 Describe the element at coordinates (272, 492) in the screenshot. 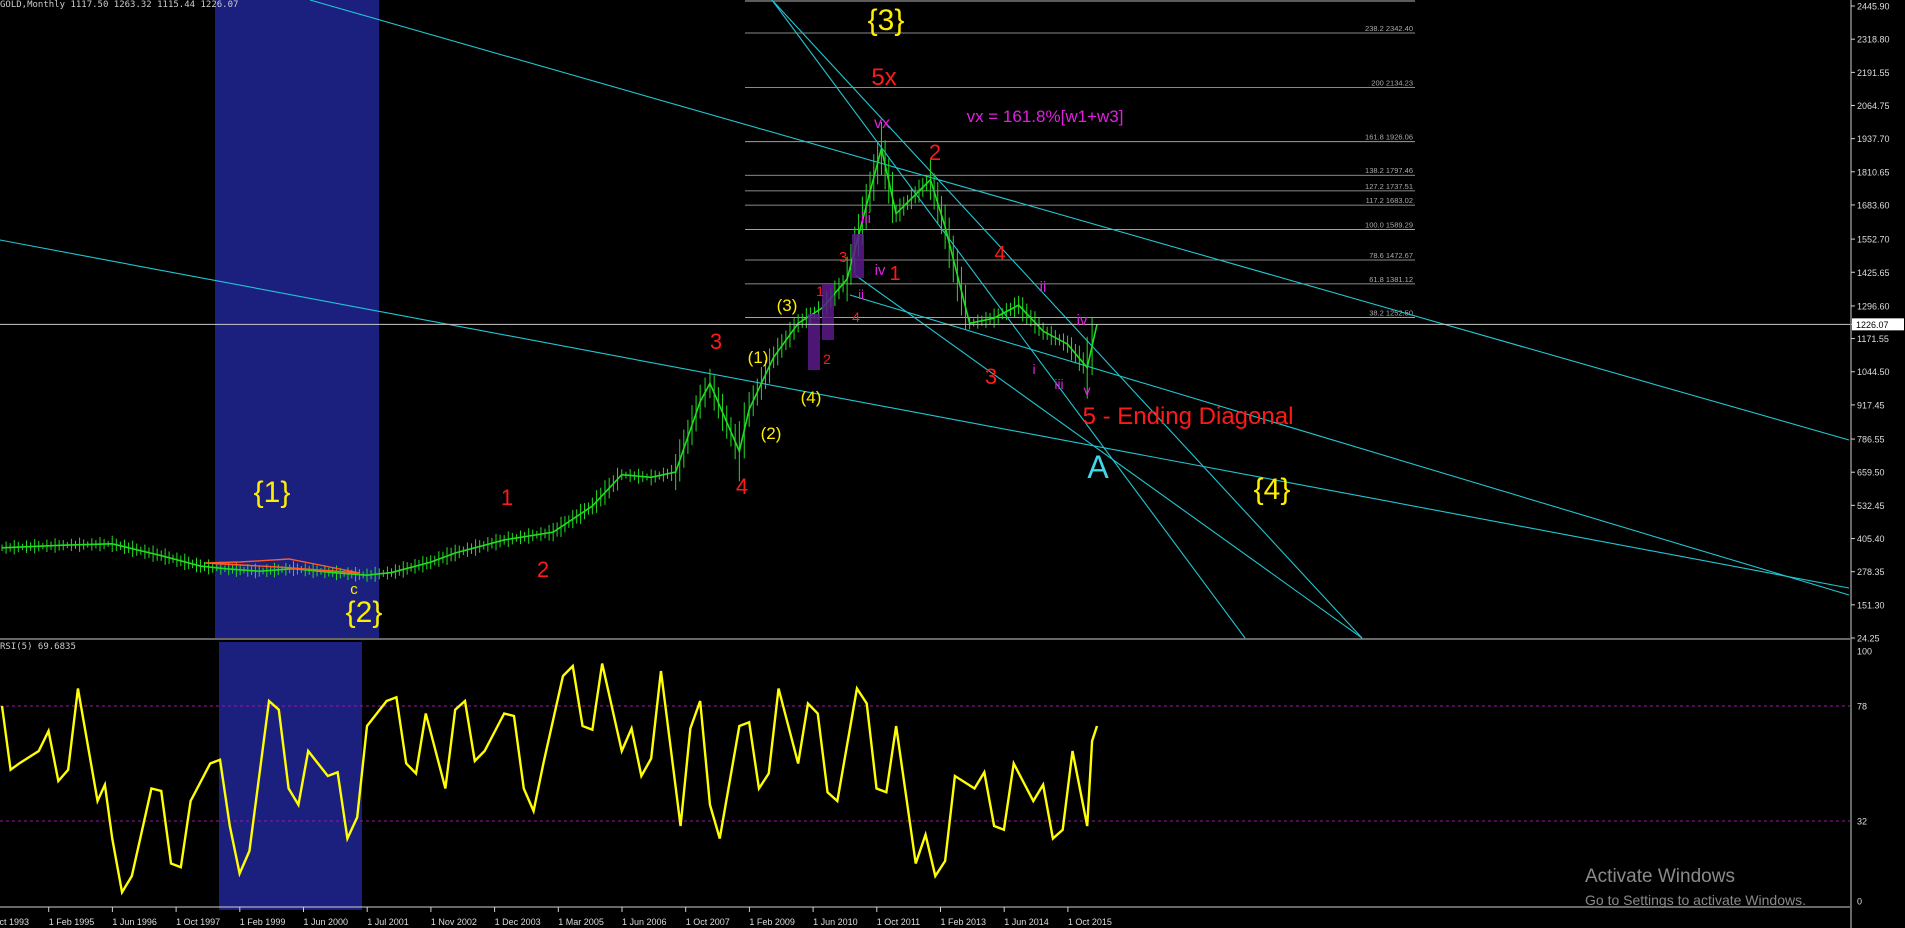

I see `wave-label: {1}` at that location.